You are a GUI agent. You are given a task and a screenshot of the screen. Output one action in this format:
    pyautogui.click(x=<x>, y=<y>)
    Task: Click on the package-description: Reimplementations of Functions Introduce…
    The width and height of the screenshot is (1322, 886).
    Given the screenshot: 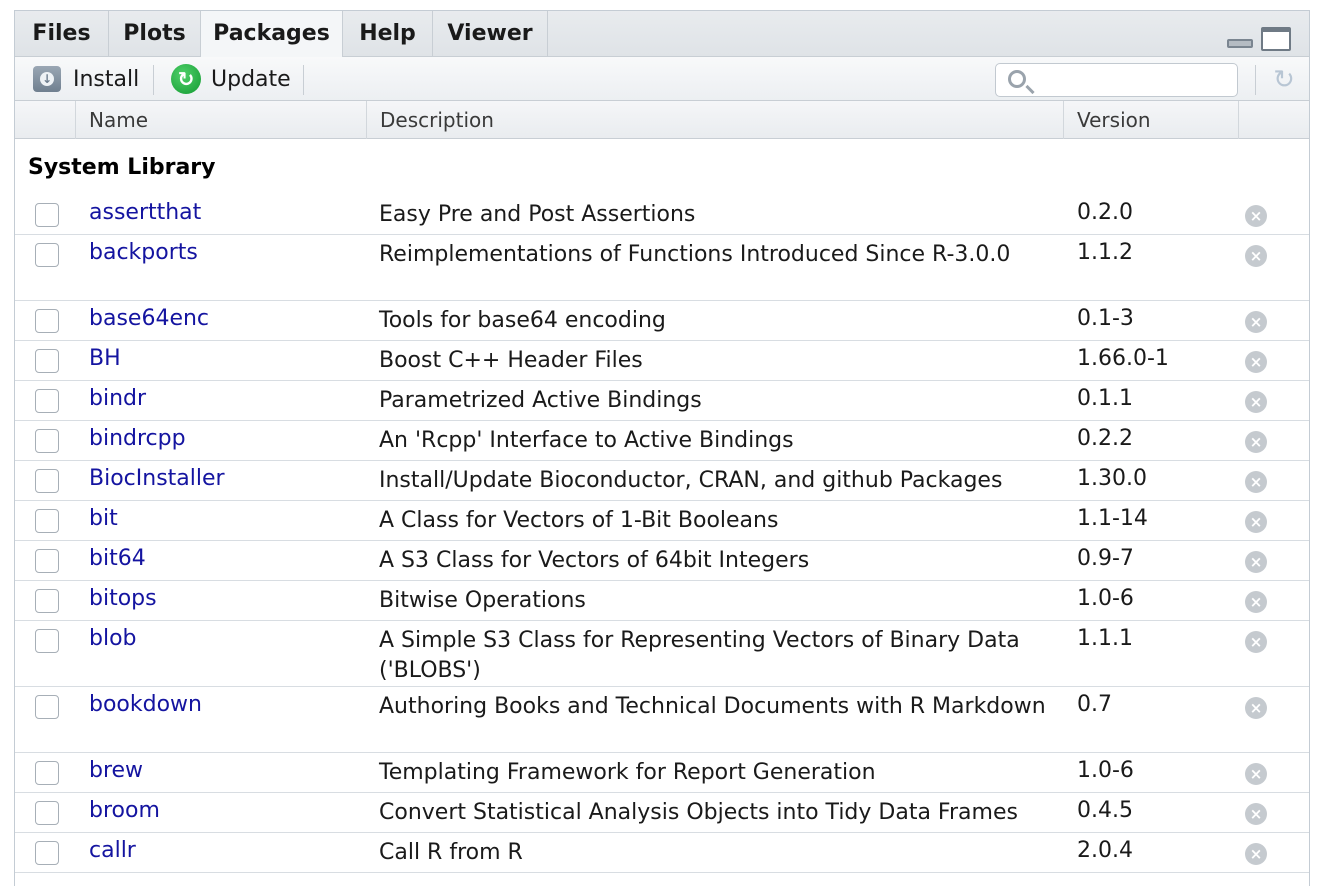 What is the action you would take?
    pyautogui.click(x=695, y=254)
    